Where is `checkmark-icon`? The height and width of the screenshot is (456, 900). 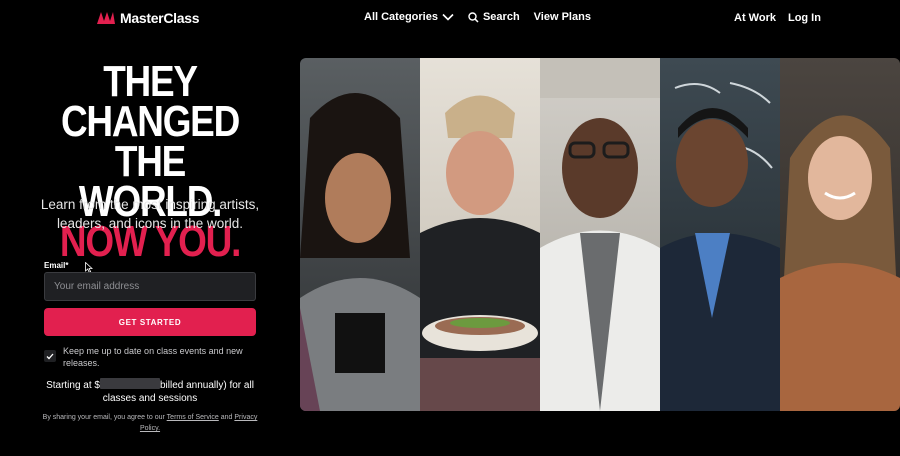 checkmark-icon is located at coordinates (50, 356).